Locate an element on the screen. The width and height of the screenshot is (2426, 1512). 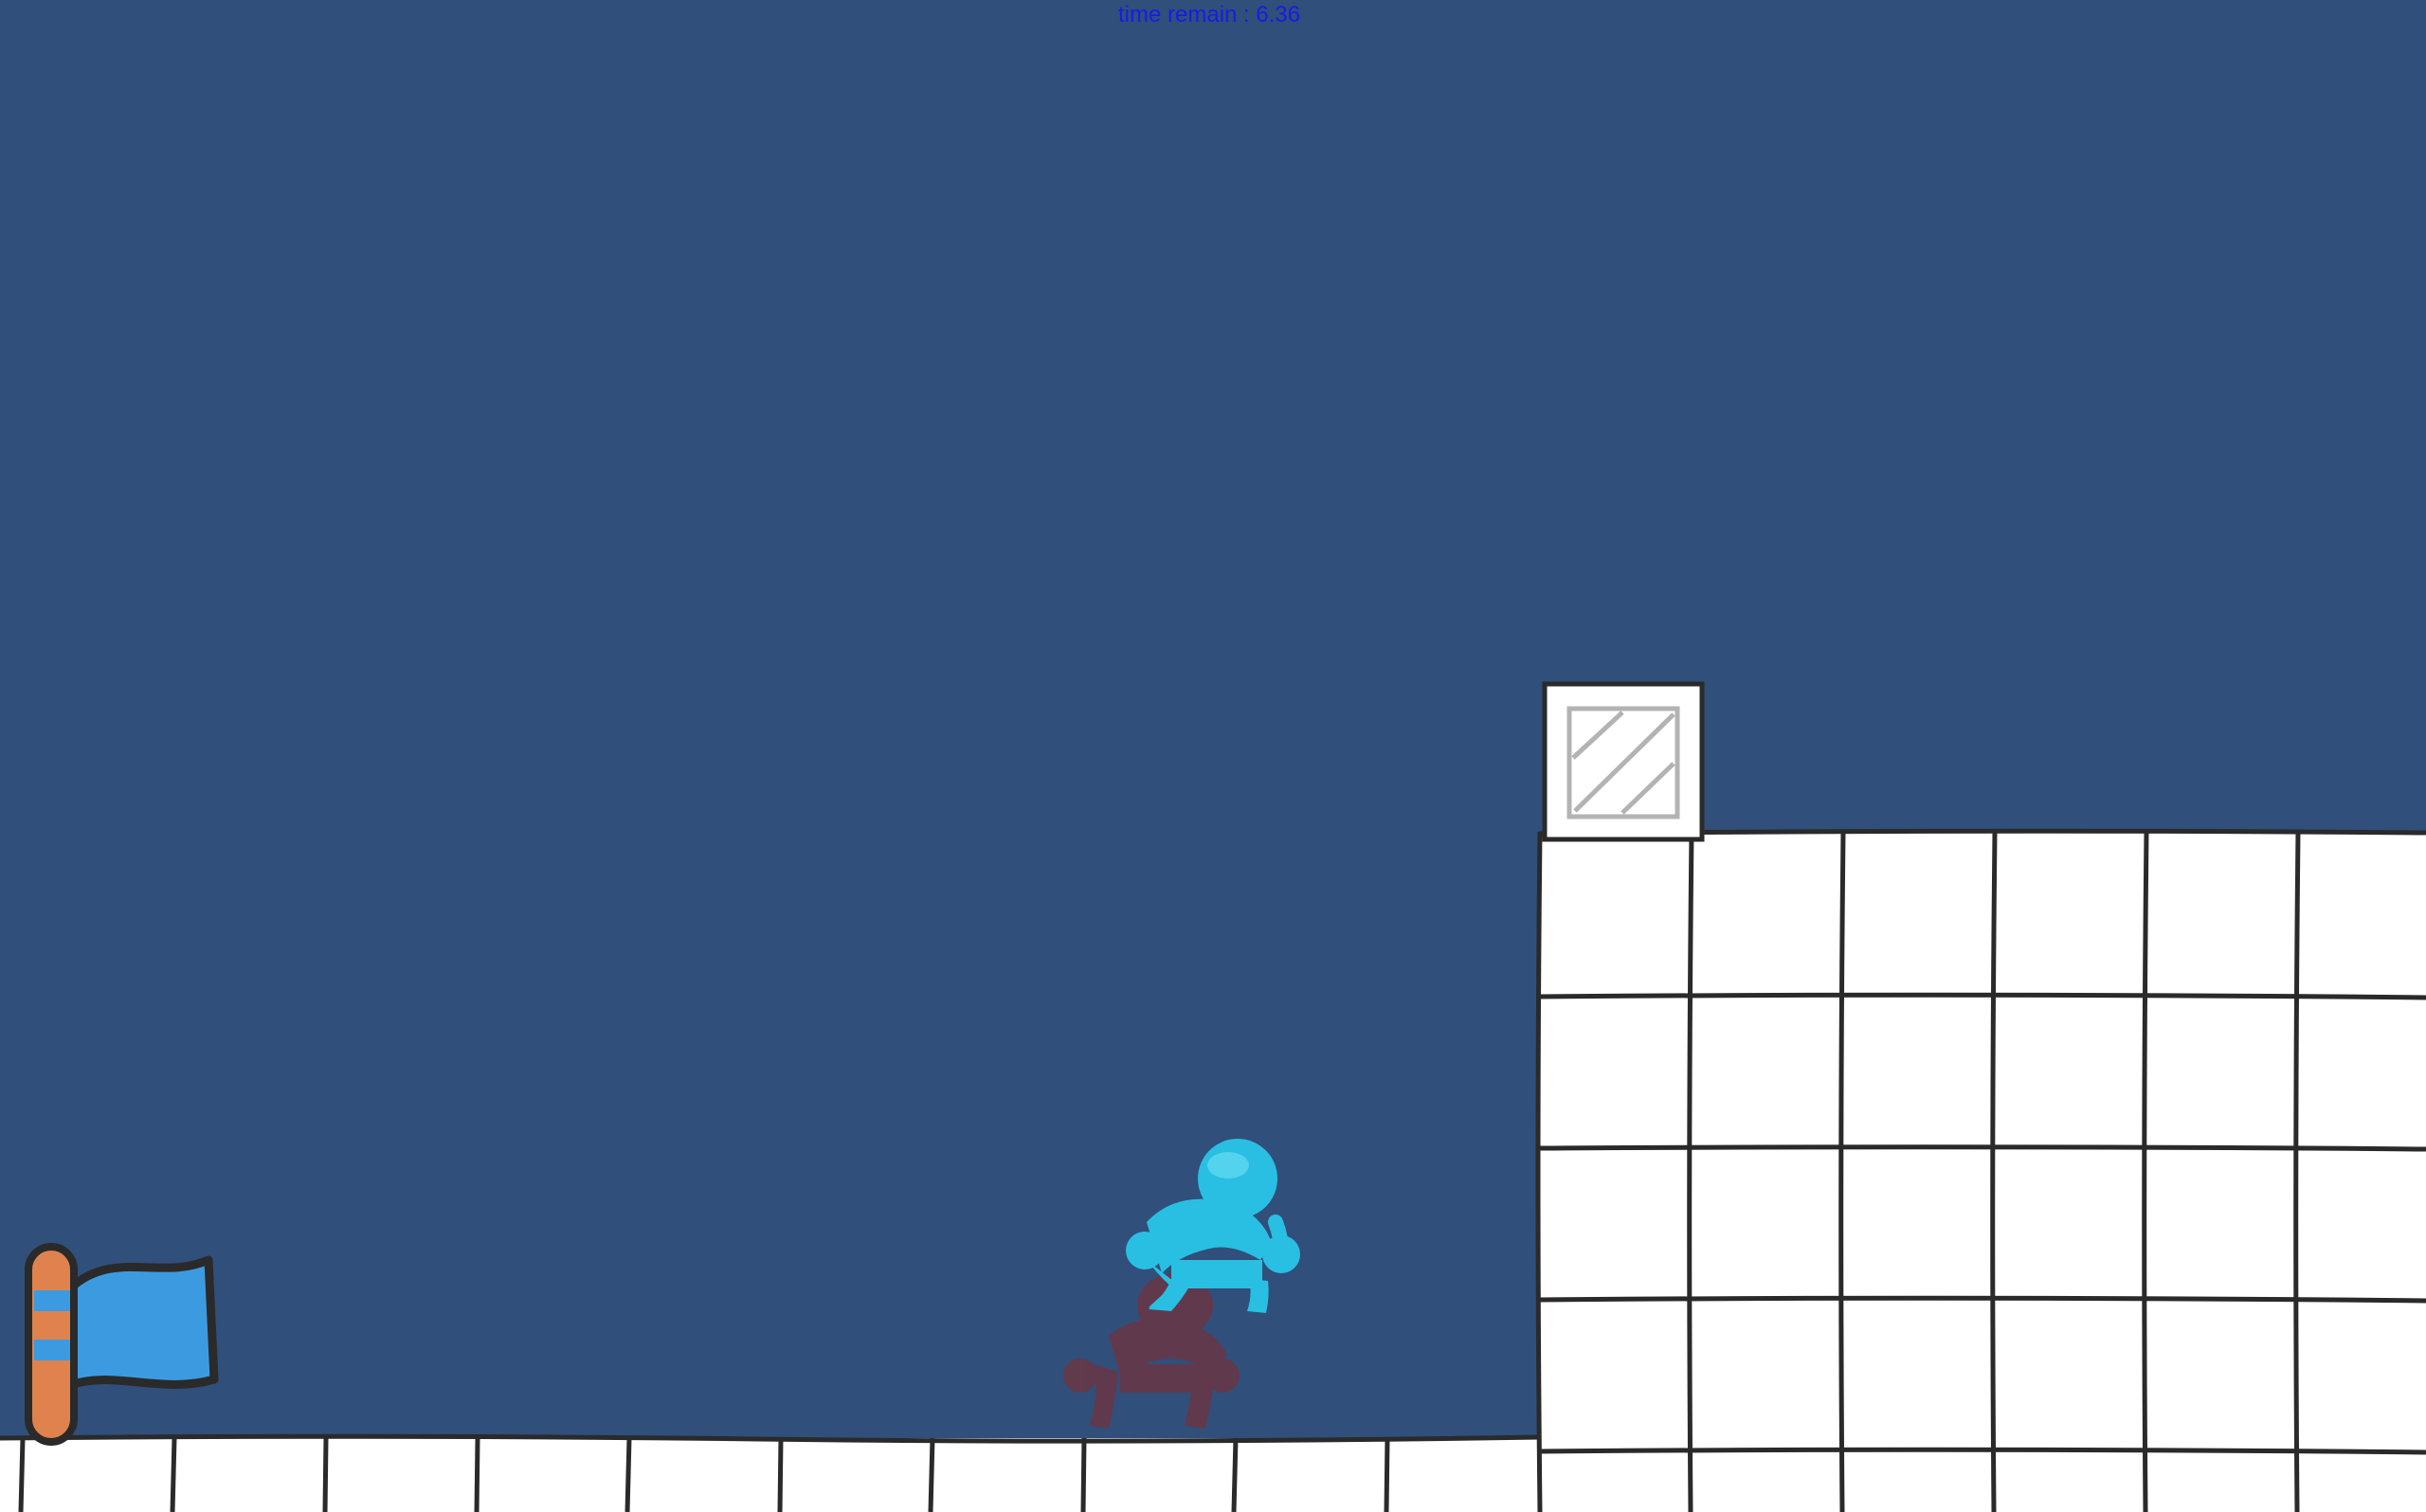
crate is located at coordinates (1623, 761).